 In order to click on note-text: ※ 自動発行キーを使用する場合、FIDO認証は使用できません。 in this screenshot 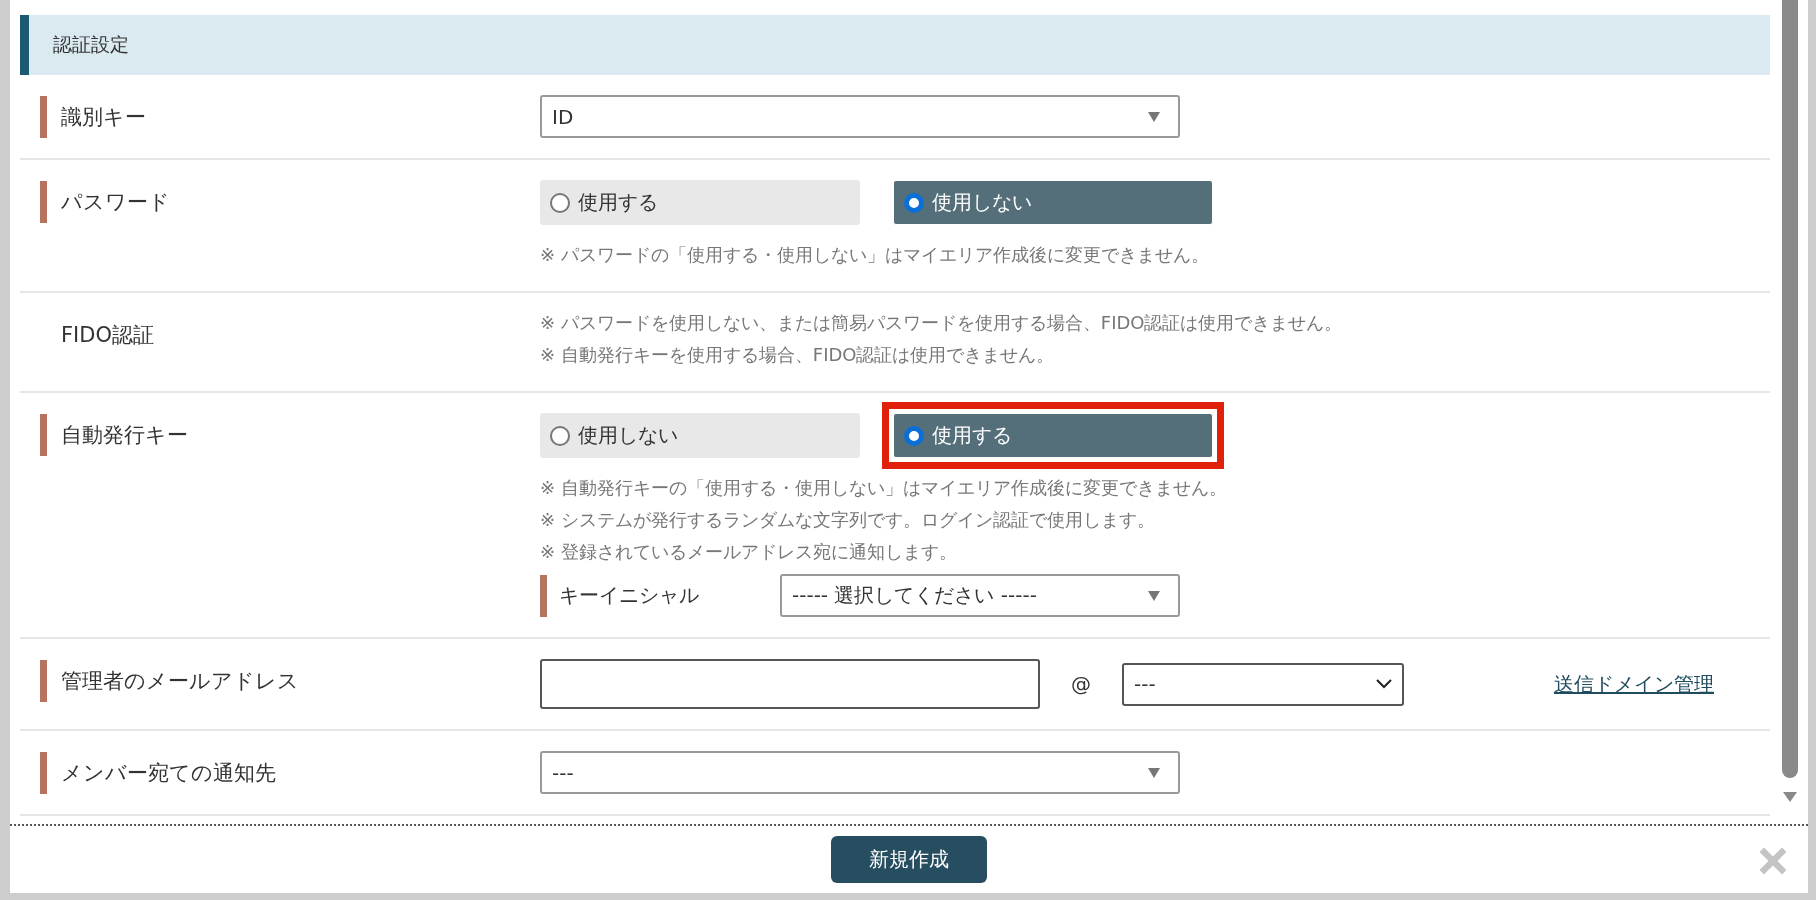, I will do `click(798, 355)`.